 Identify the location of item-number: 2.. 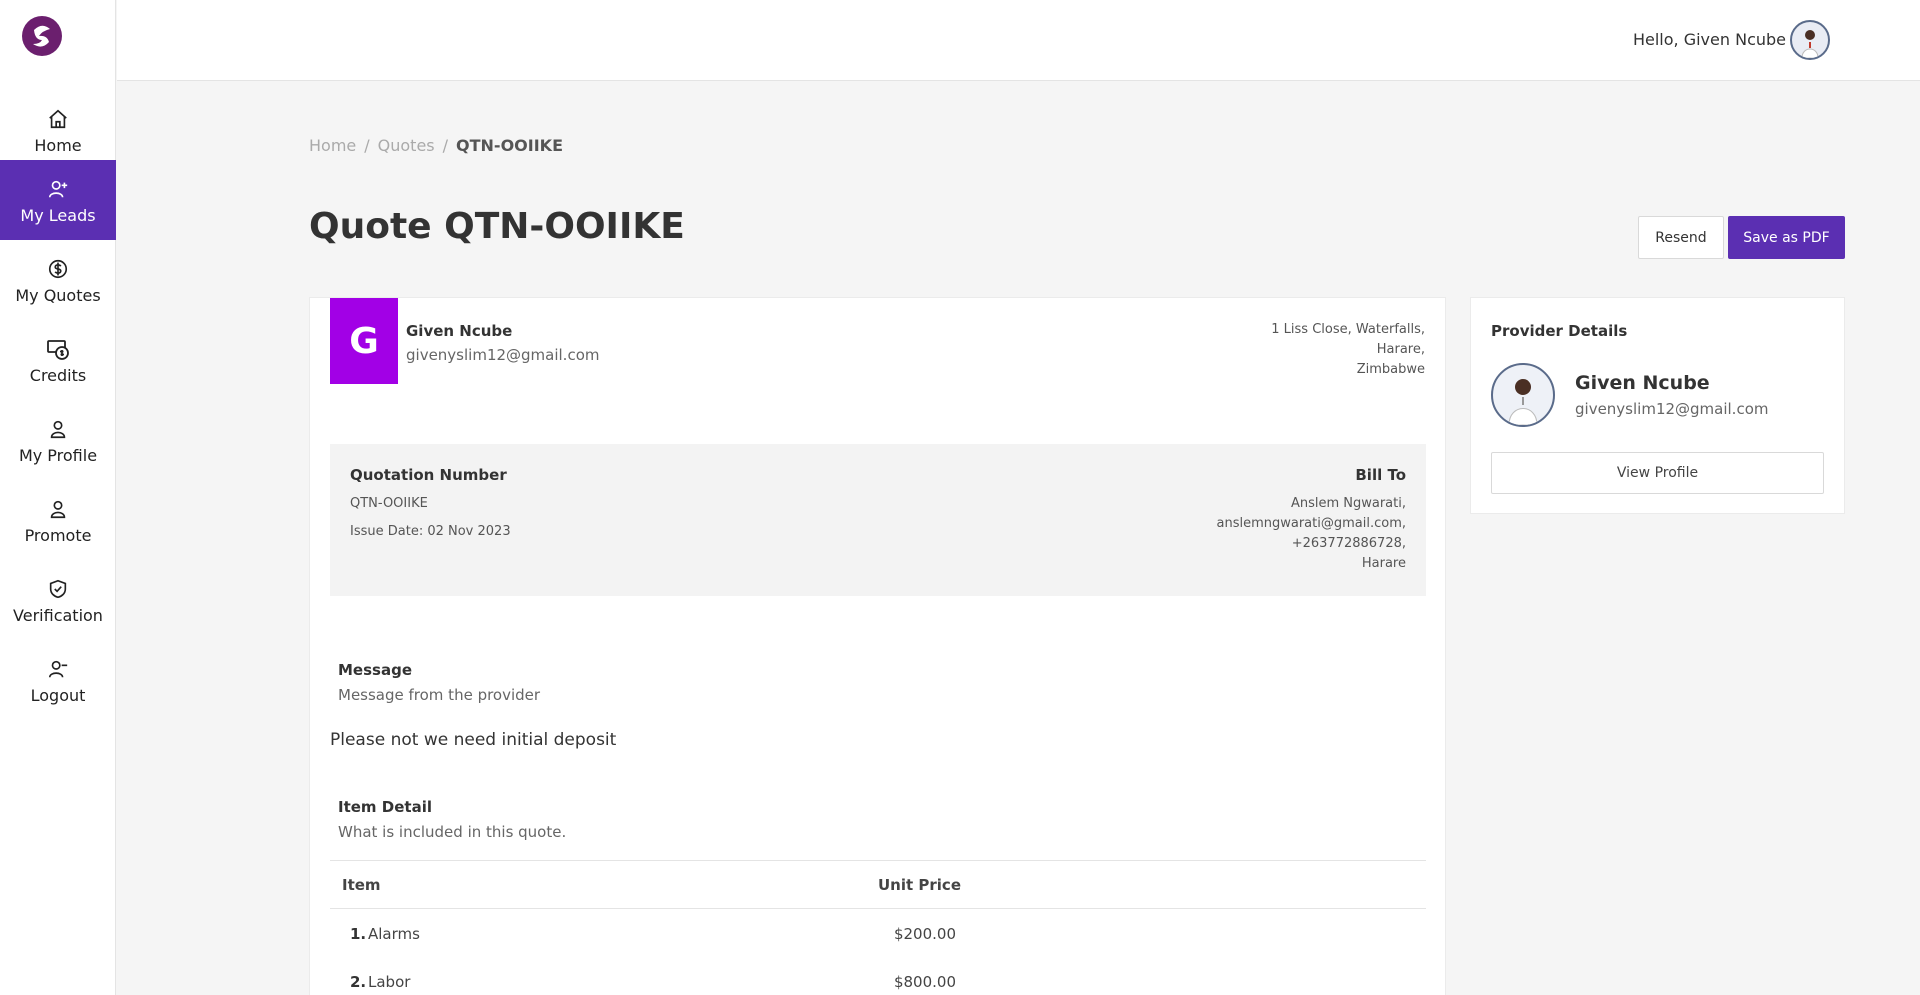
(358, 982).